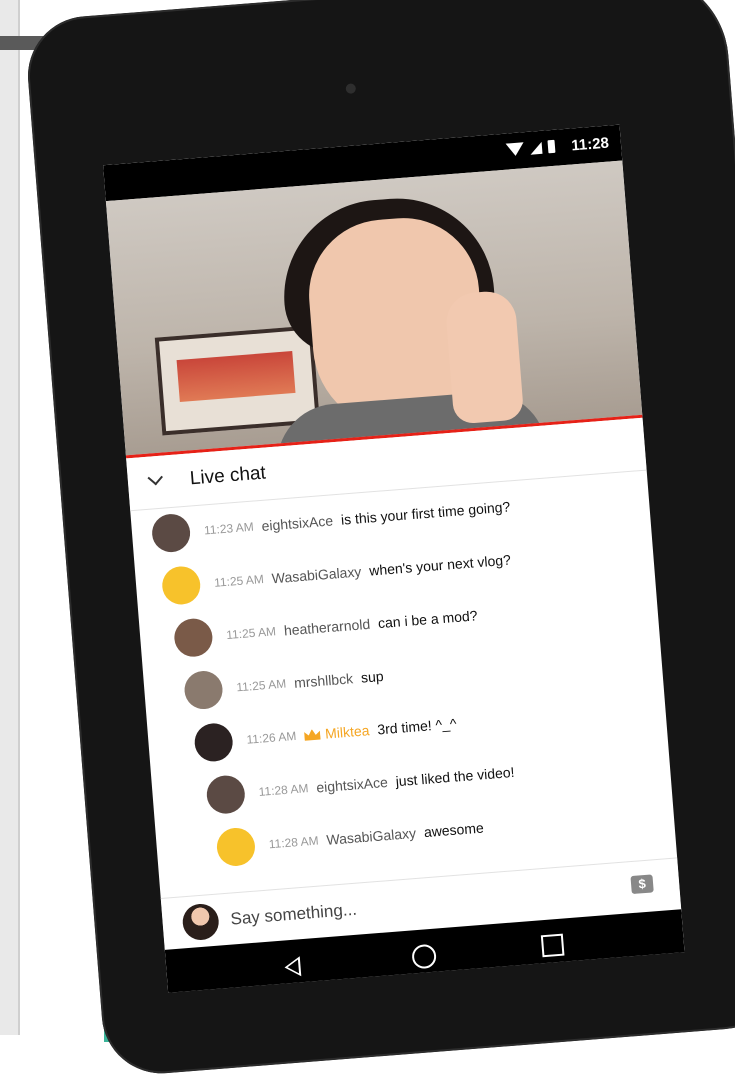 This screenshot has width=735, height=1078. What do you see at coordinates (417, 726) in the screenshot?
I see `message-text: 3rd time! ^_^` at bounding box center [417, 726].